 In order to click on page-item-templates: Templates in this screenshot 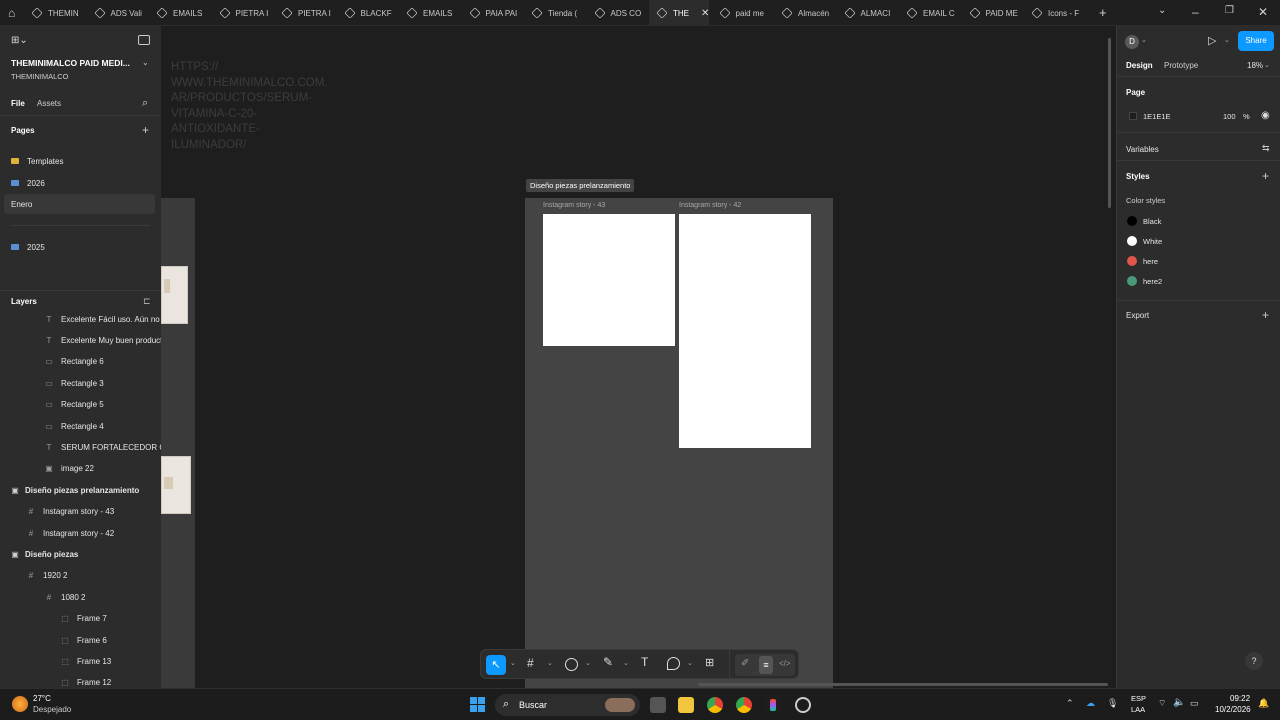, I will do `click(80, 161)`.